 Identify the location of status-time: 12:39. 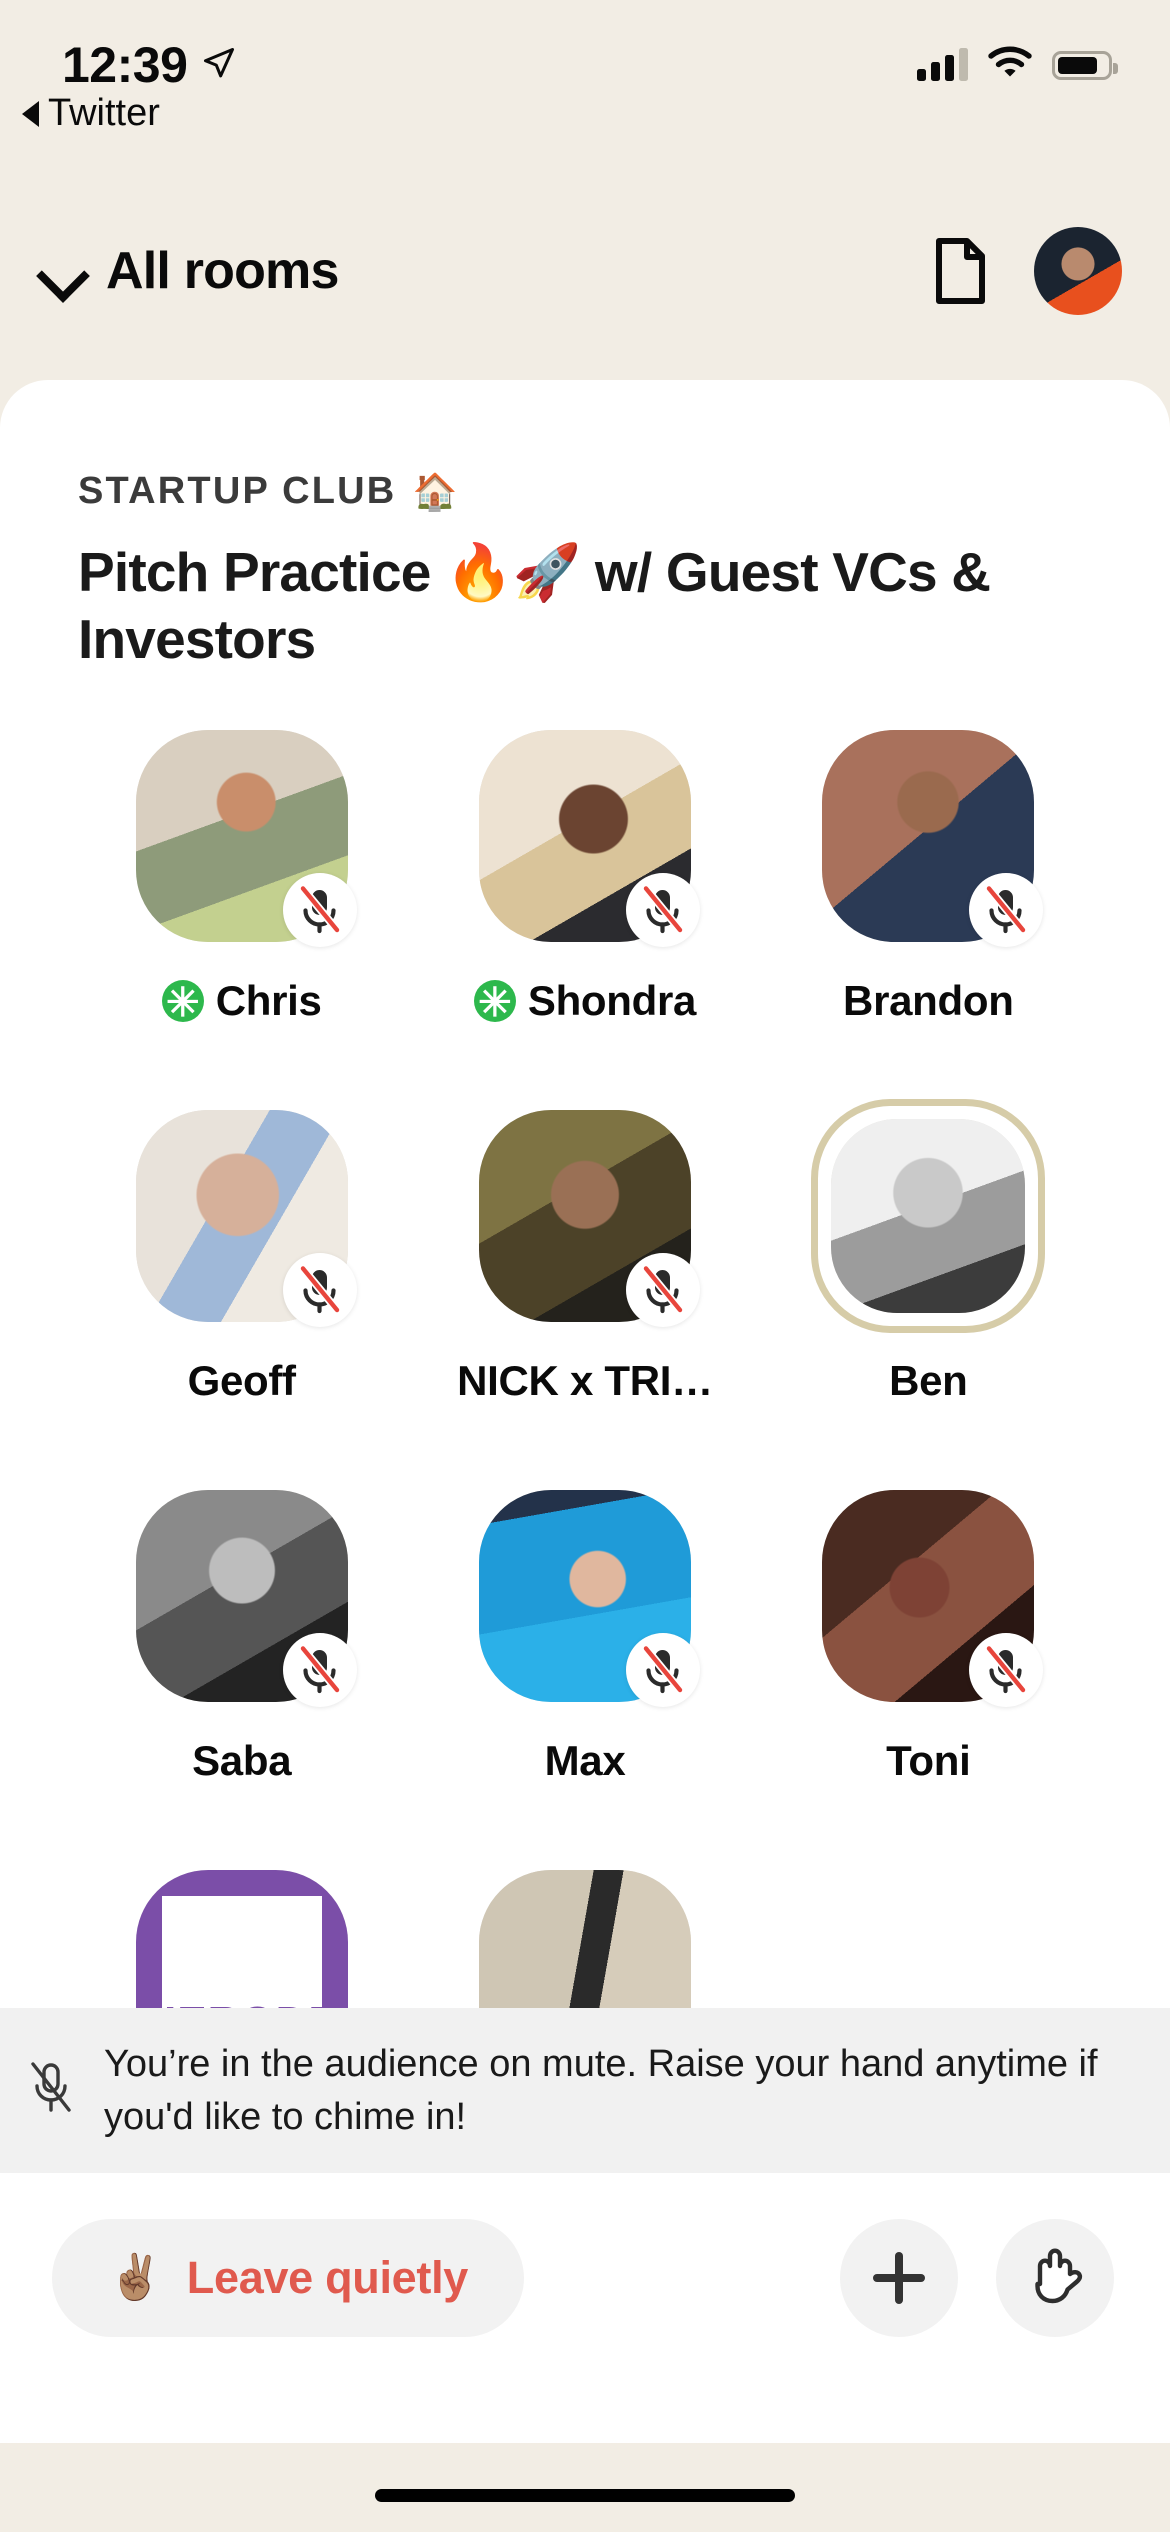
(125, 65).